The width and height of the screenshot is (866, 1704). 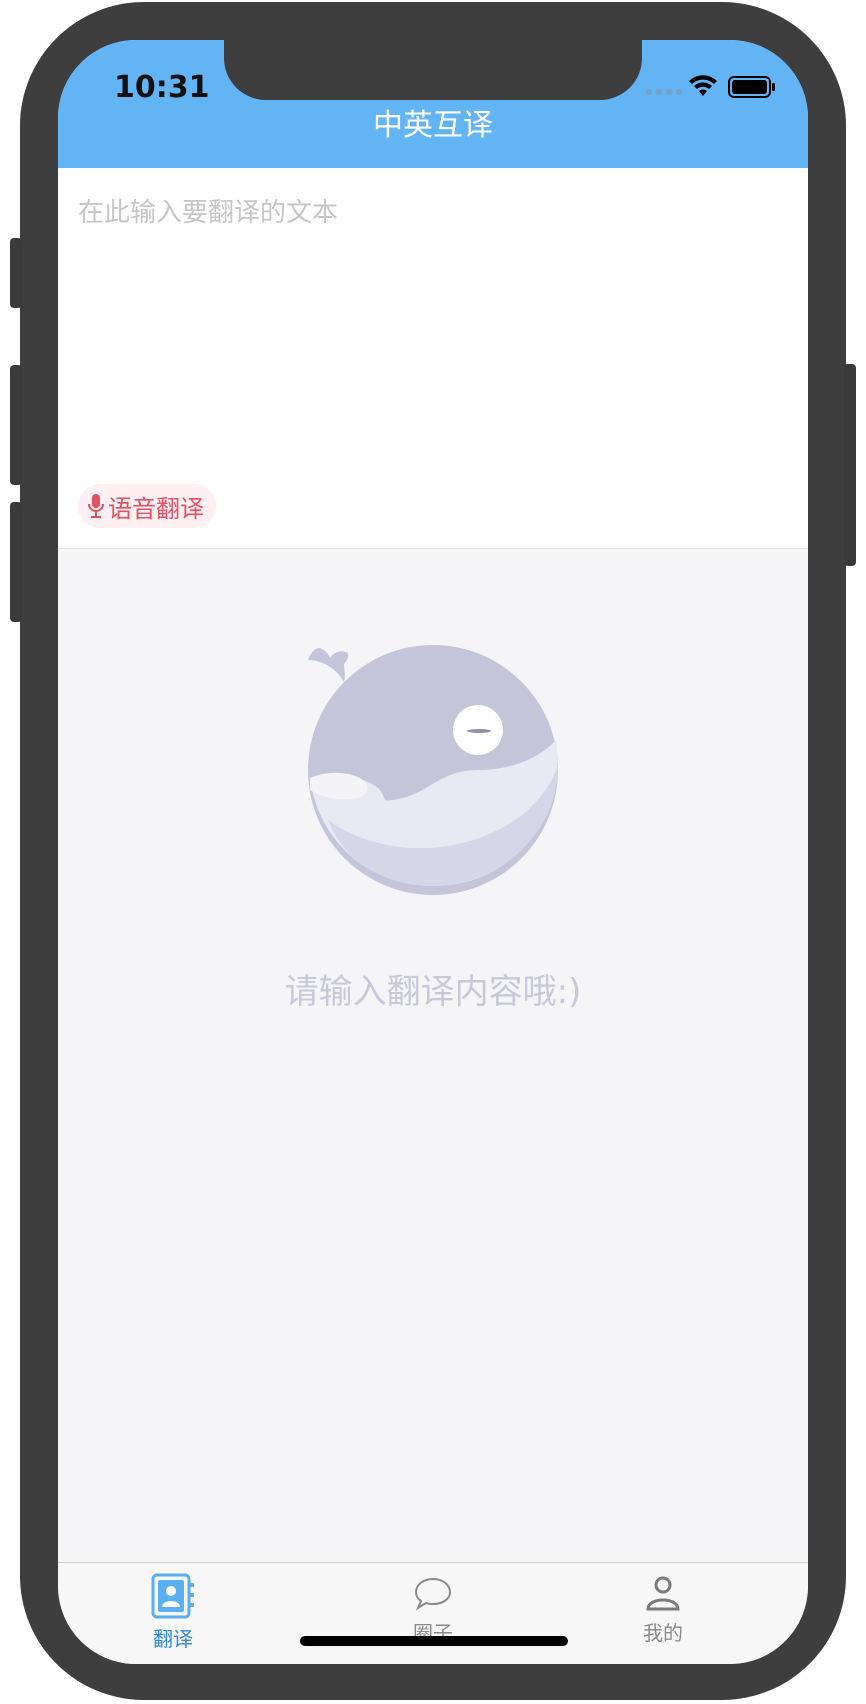 I want to click on chat-bubble-icon, so click(x=433, y=1594).